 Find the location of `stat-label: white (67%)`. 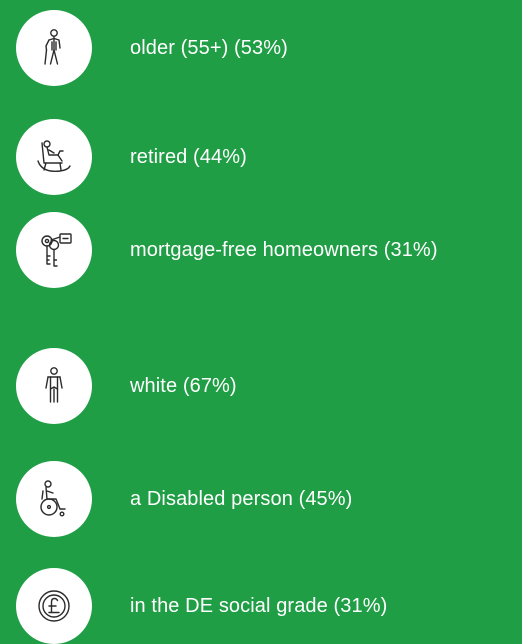

stat-label: white (67%) is located at coordinates (183, 385).